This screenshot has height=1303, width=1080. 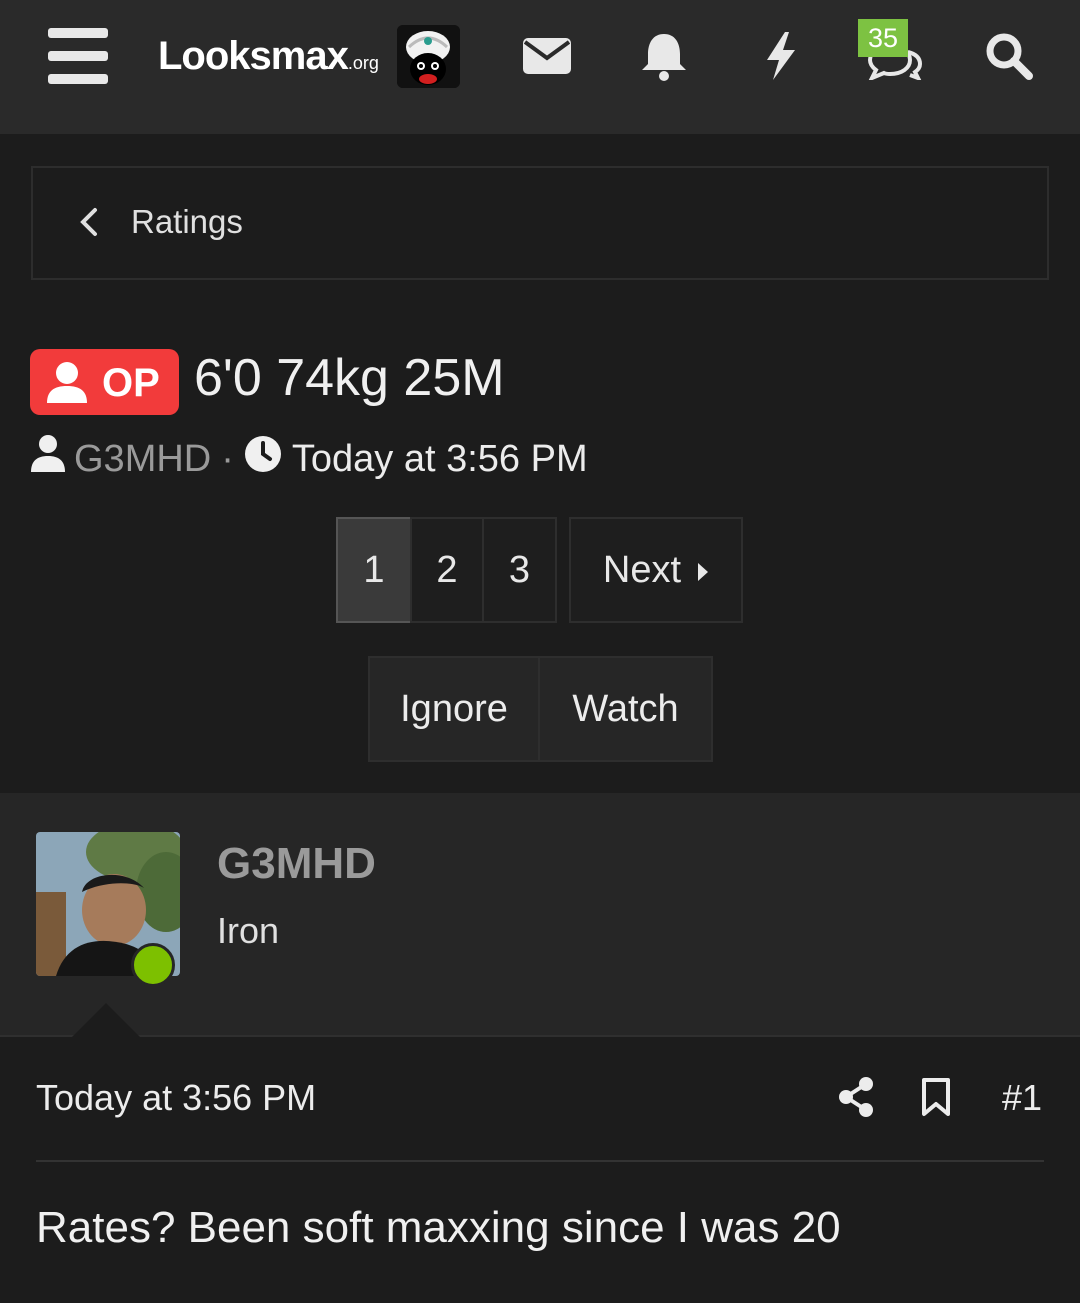 I want to click on menu-icon, so click(x=78, y=56).